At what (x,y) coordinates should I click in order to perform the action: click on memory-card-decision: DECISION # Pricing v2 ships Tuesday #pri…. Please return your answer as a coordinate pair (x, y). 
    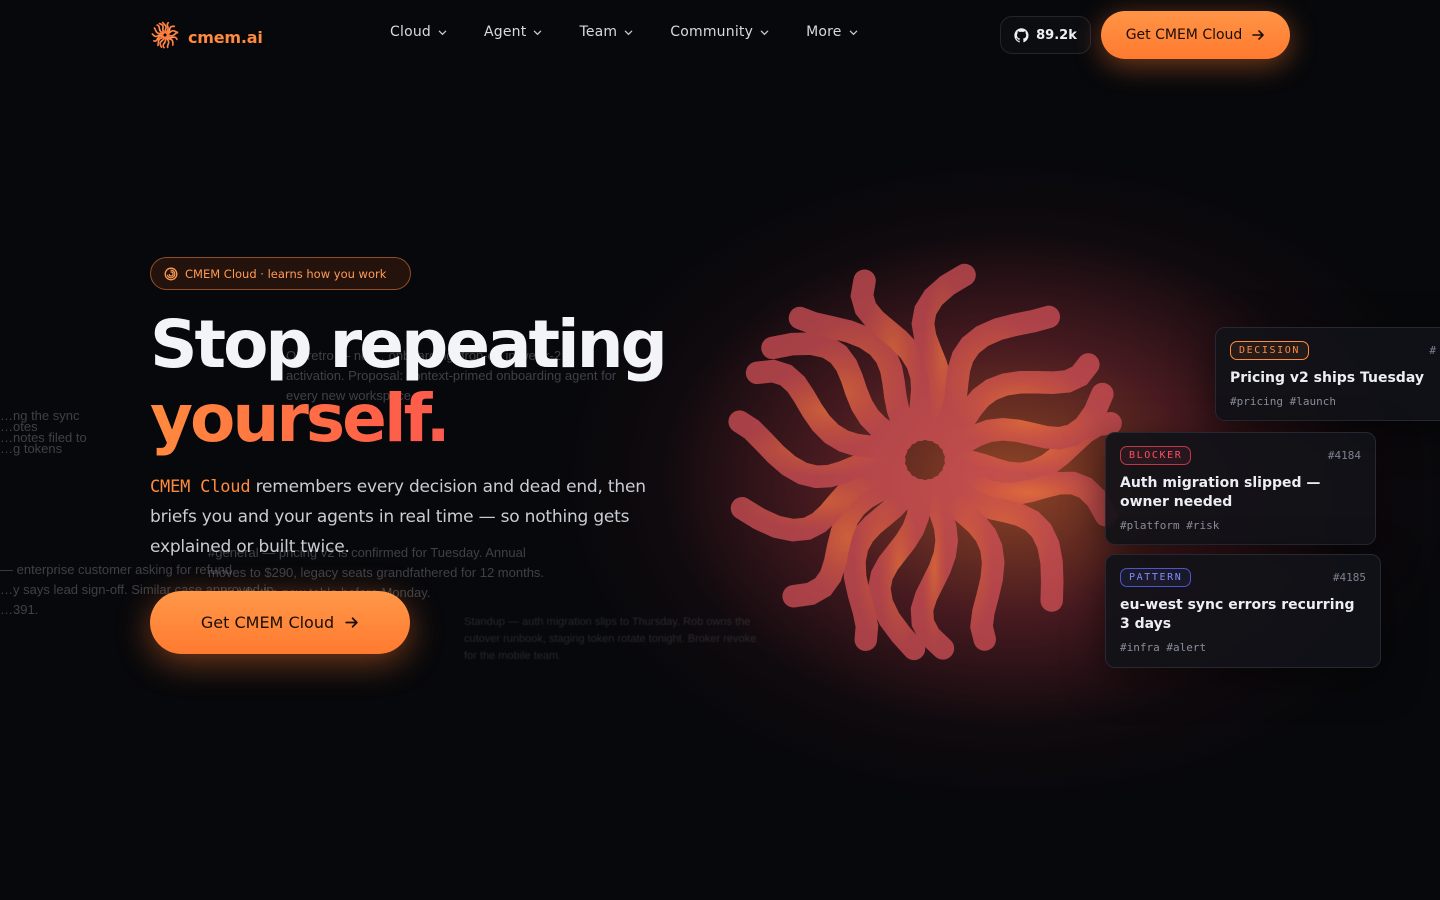
    Looking at the image, I should click on (1327, 374).